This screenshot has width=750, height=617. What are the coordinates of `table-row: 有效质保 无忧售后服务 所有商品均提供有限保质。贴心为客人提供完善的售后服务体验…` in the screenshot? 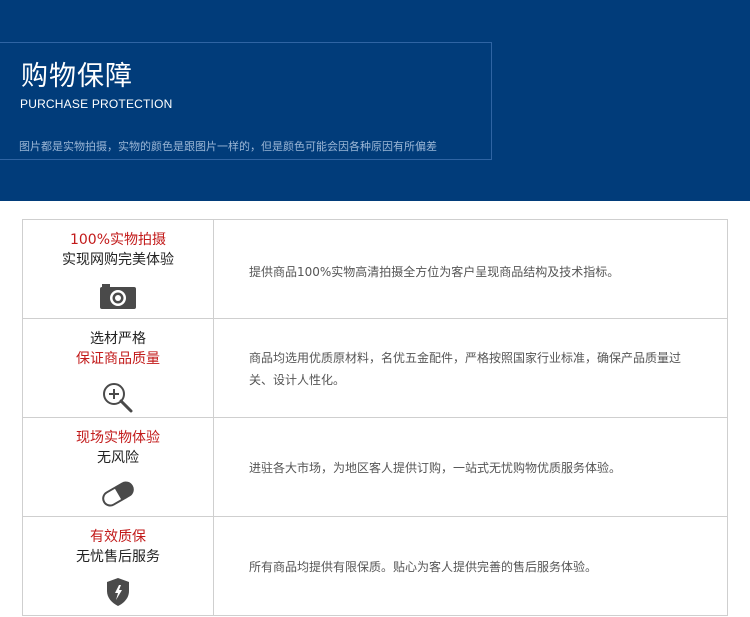 It's located at (375, 566).